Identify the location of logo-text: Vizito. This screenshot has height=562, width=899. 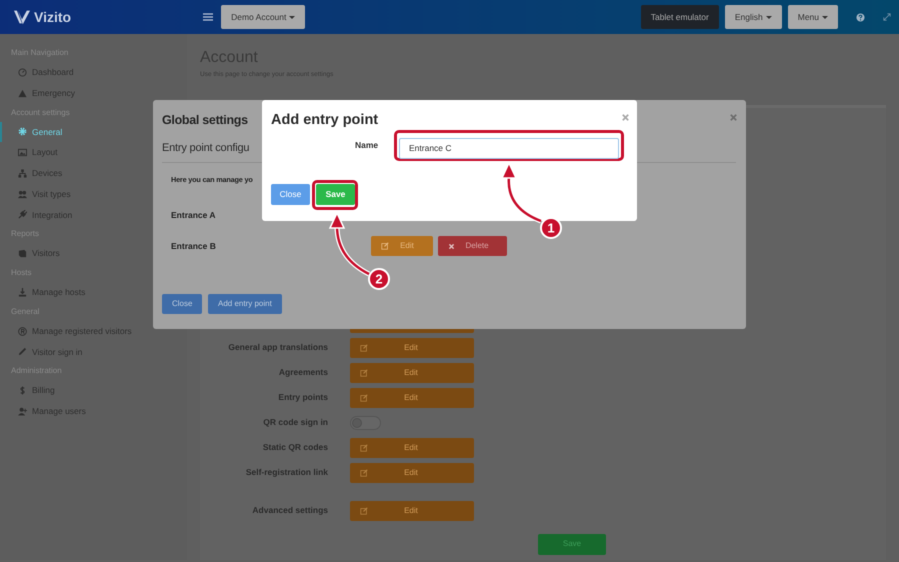
(53, 17).